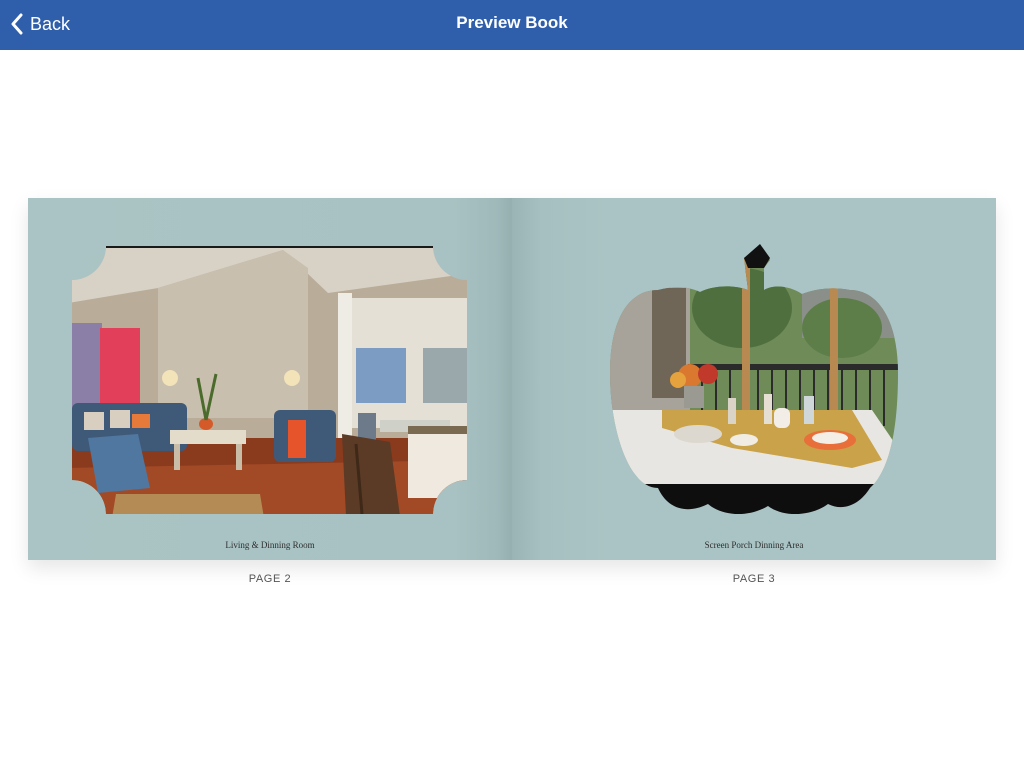  I want to click on page-number-label: PAGE 3, so click(754, 579).